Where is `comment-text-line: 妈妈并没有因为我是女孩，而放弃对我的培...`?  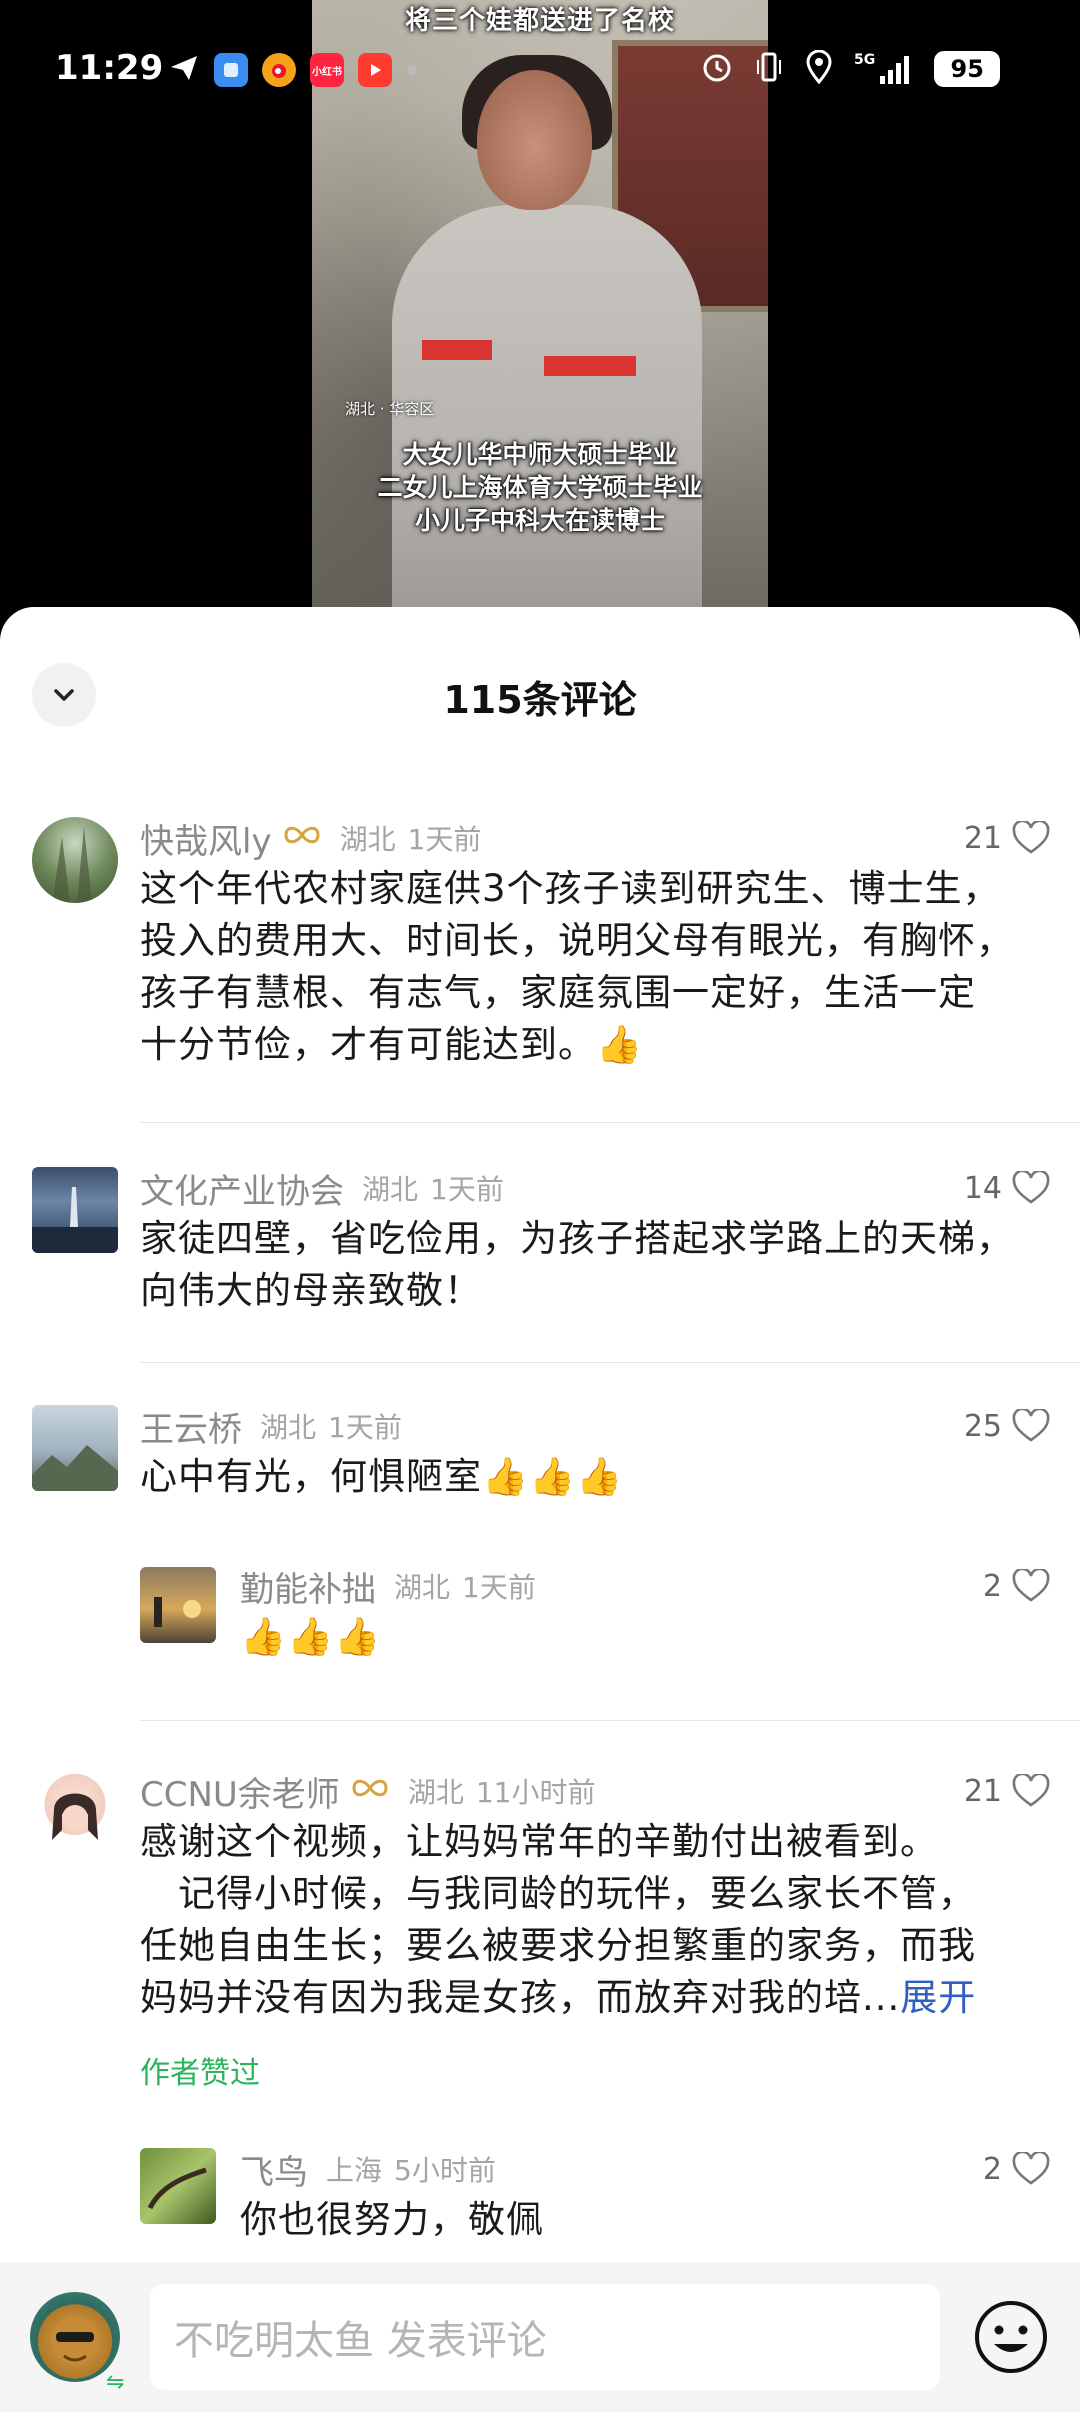 comment-text-line: 妈妈并没有因为我是女孩，而放弃对我的培... is located at coordinates (520, 1997).